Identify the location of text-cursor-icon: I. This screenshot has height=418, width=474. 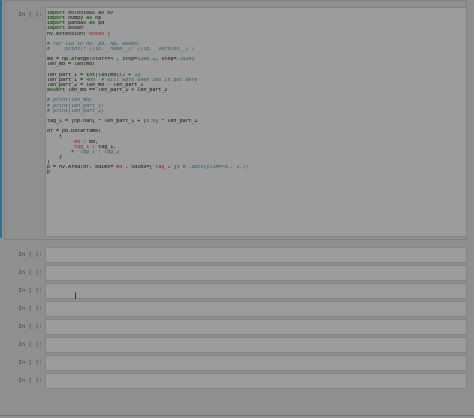
(75, 297).